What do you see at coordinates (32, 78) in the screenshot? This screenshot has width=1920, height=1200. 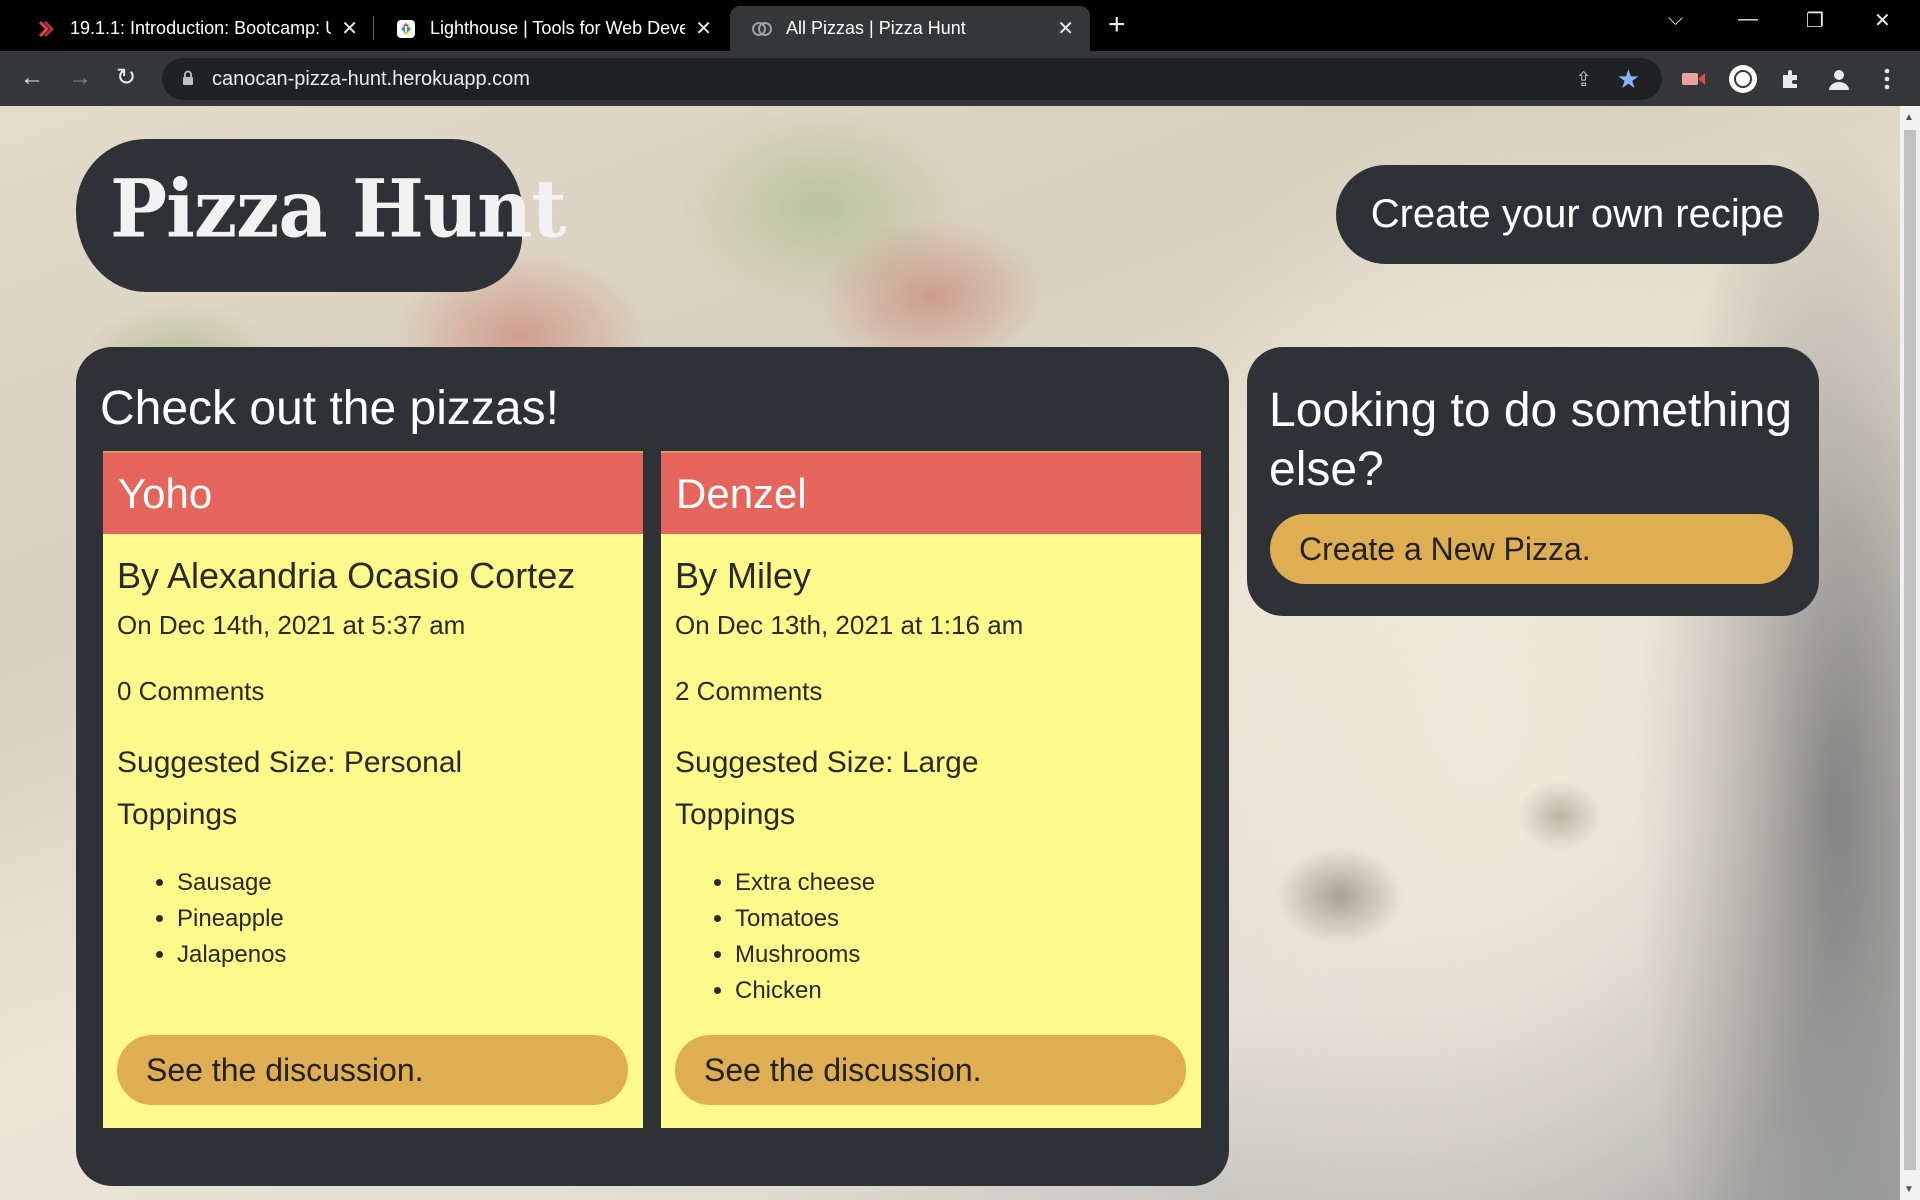 I see `back-arrow-icon: ←` at bounding box center [32, 78].